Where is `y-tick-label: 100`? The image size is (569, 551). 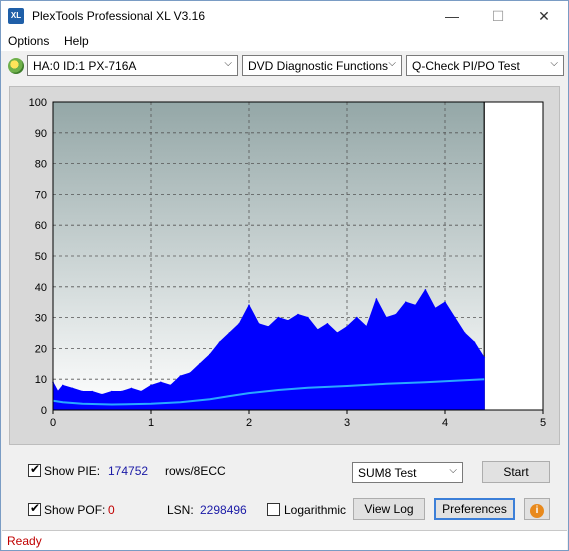 y-tick-label: 100 is located at coordinates (38, 103).